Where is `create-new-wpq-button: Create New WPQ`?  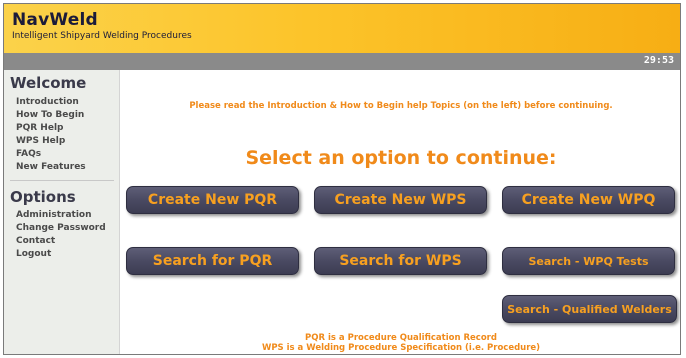
create-new-wpq-button: Create New WPQ is located at coordinates (588, 200).